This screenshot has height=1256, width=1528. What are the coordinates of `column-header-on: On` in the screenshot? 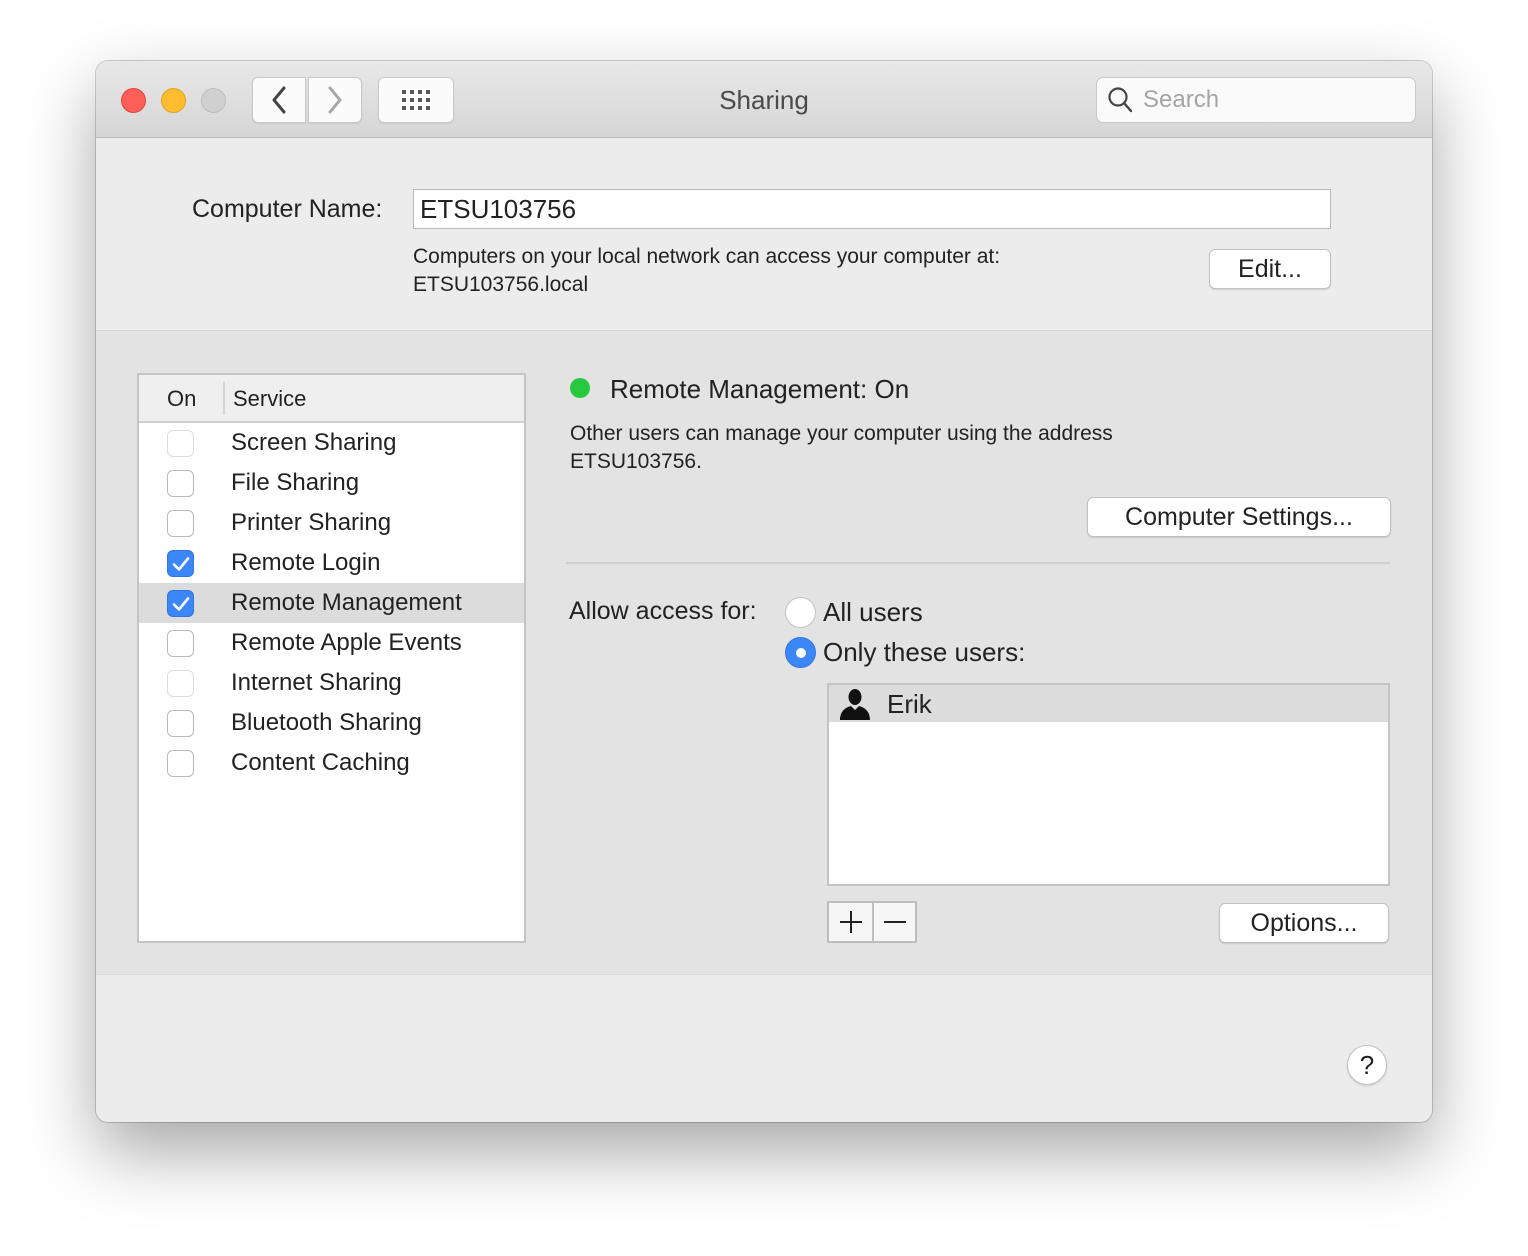 It's located at (181, 399).